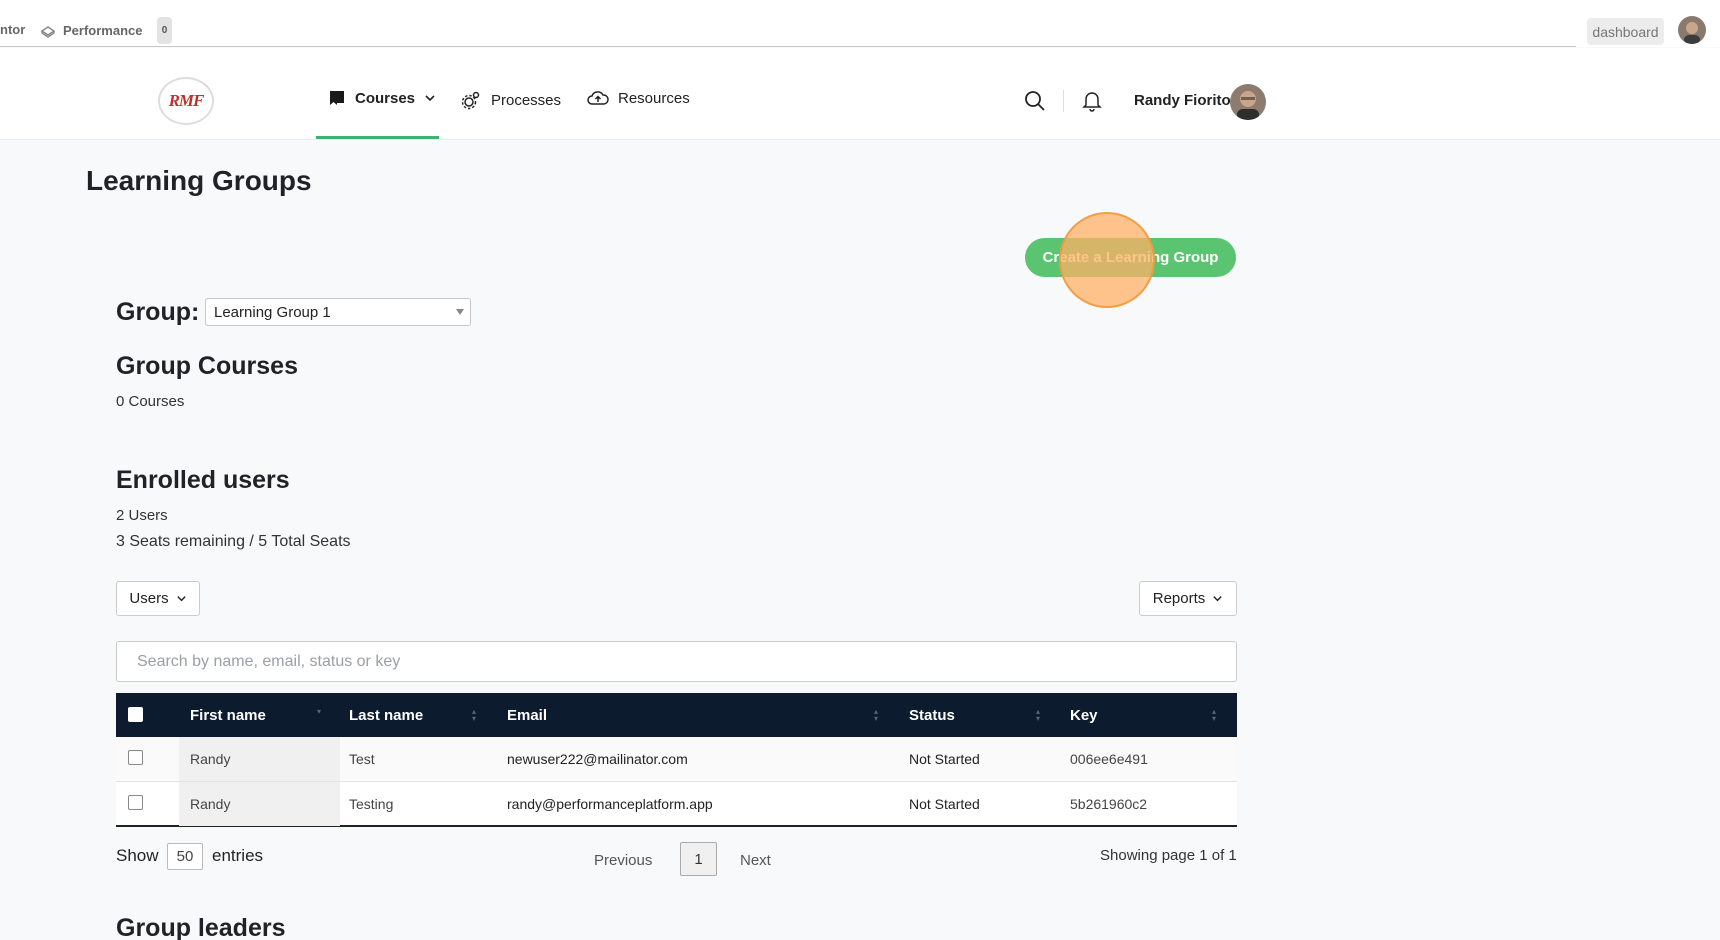 The height and width of the screenshot is (940, 1720). What do you see at coordinates (932, 715) in the screenshot?
I see `column-header-status: Status` at bounding box center [932, 715].